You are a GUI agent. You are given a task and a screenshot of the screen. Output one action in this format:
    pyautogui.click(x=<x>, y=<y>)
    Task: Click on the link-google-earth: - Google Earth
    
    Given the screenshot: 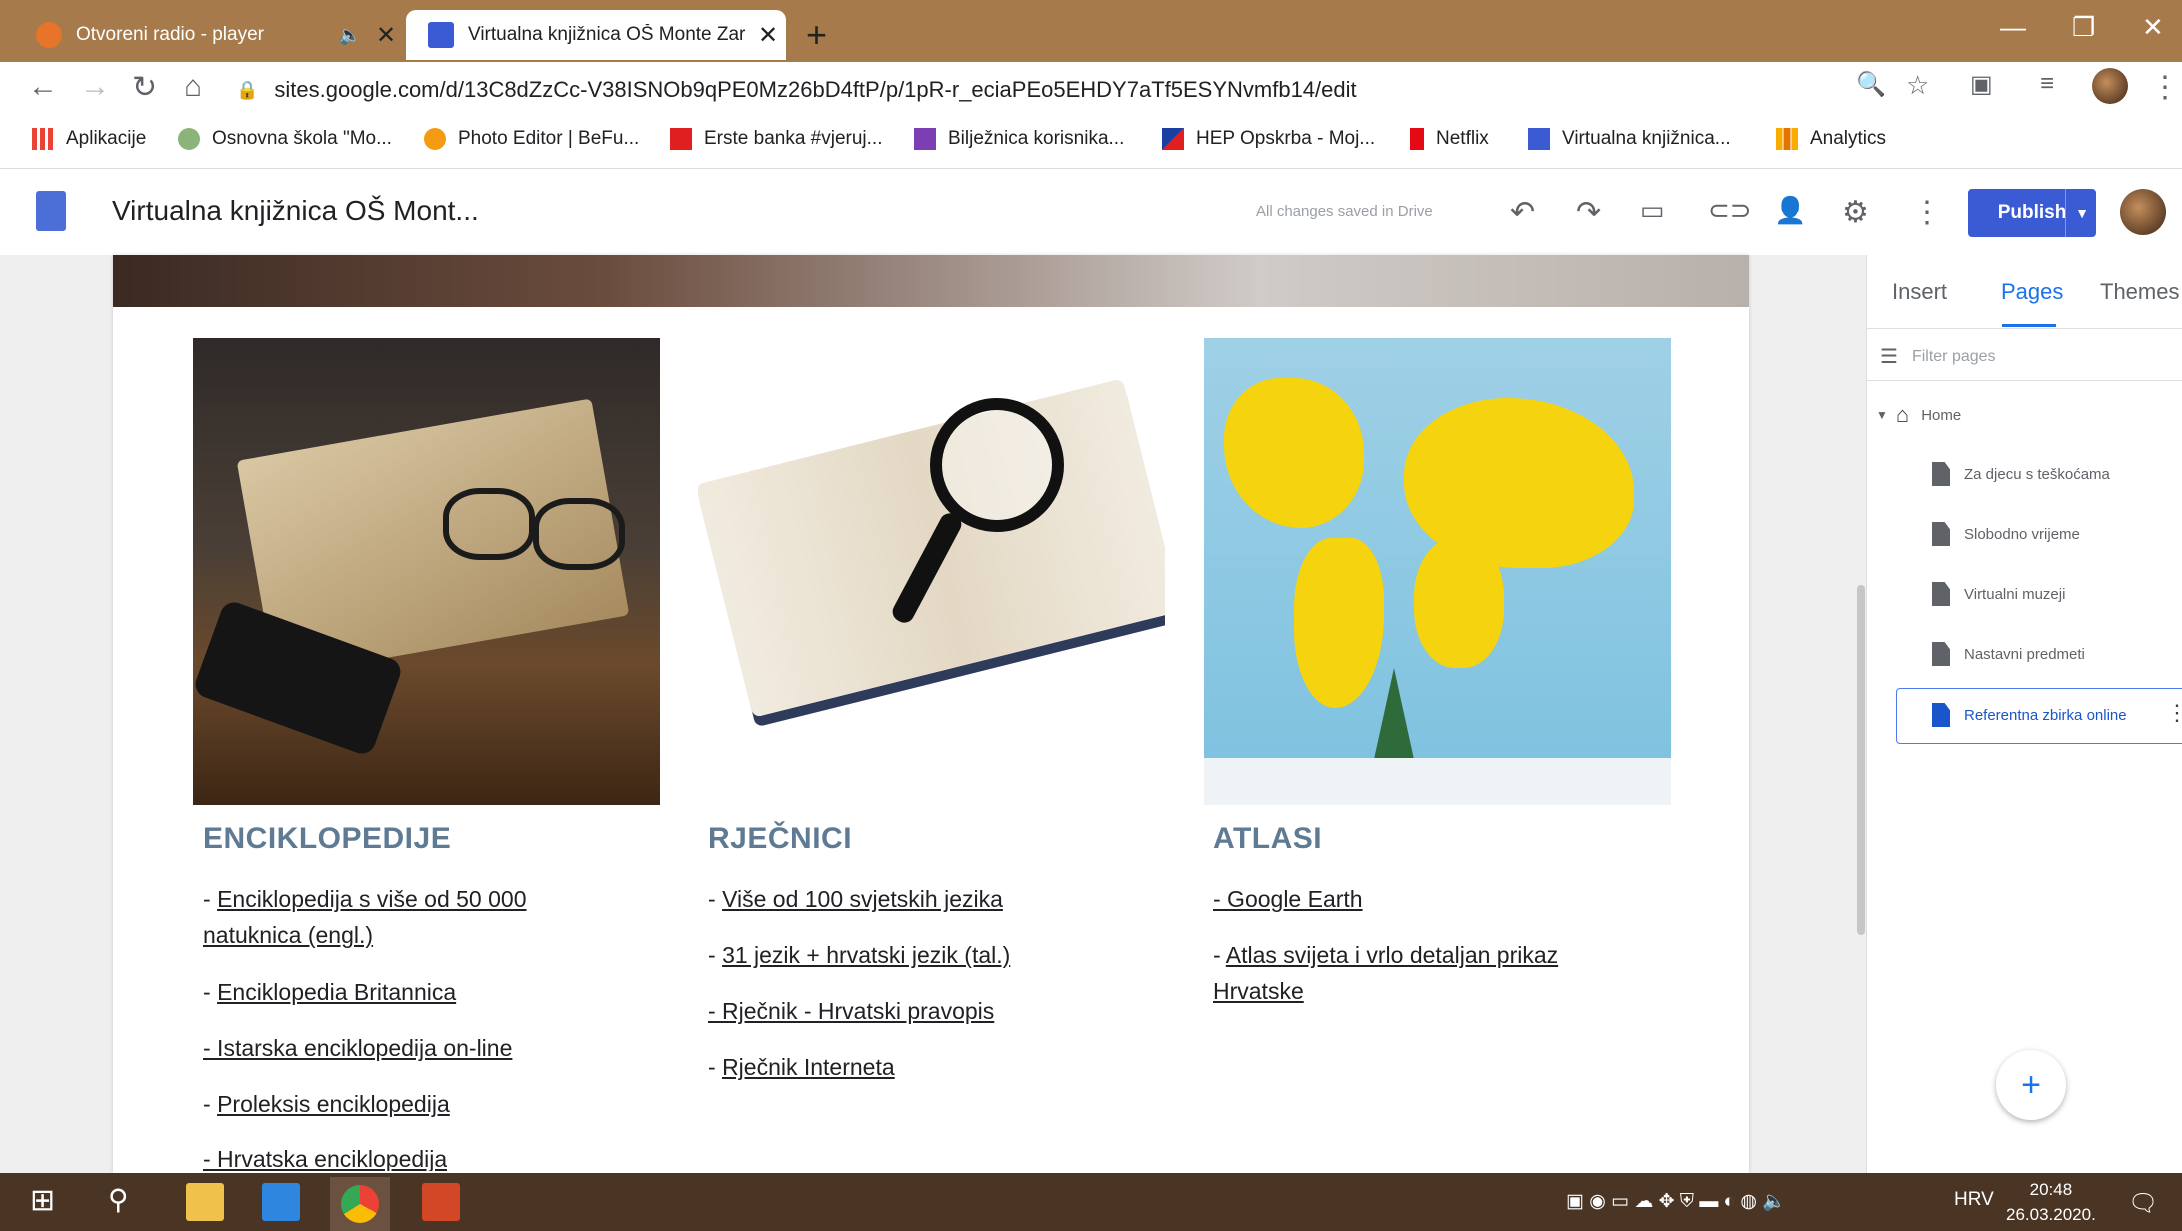 What is the action you would take?
    pyautogui.click(x=1288, y=899)
    